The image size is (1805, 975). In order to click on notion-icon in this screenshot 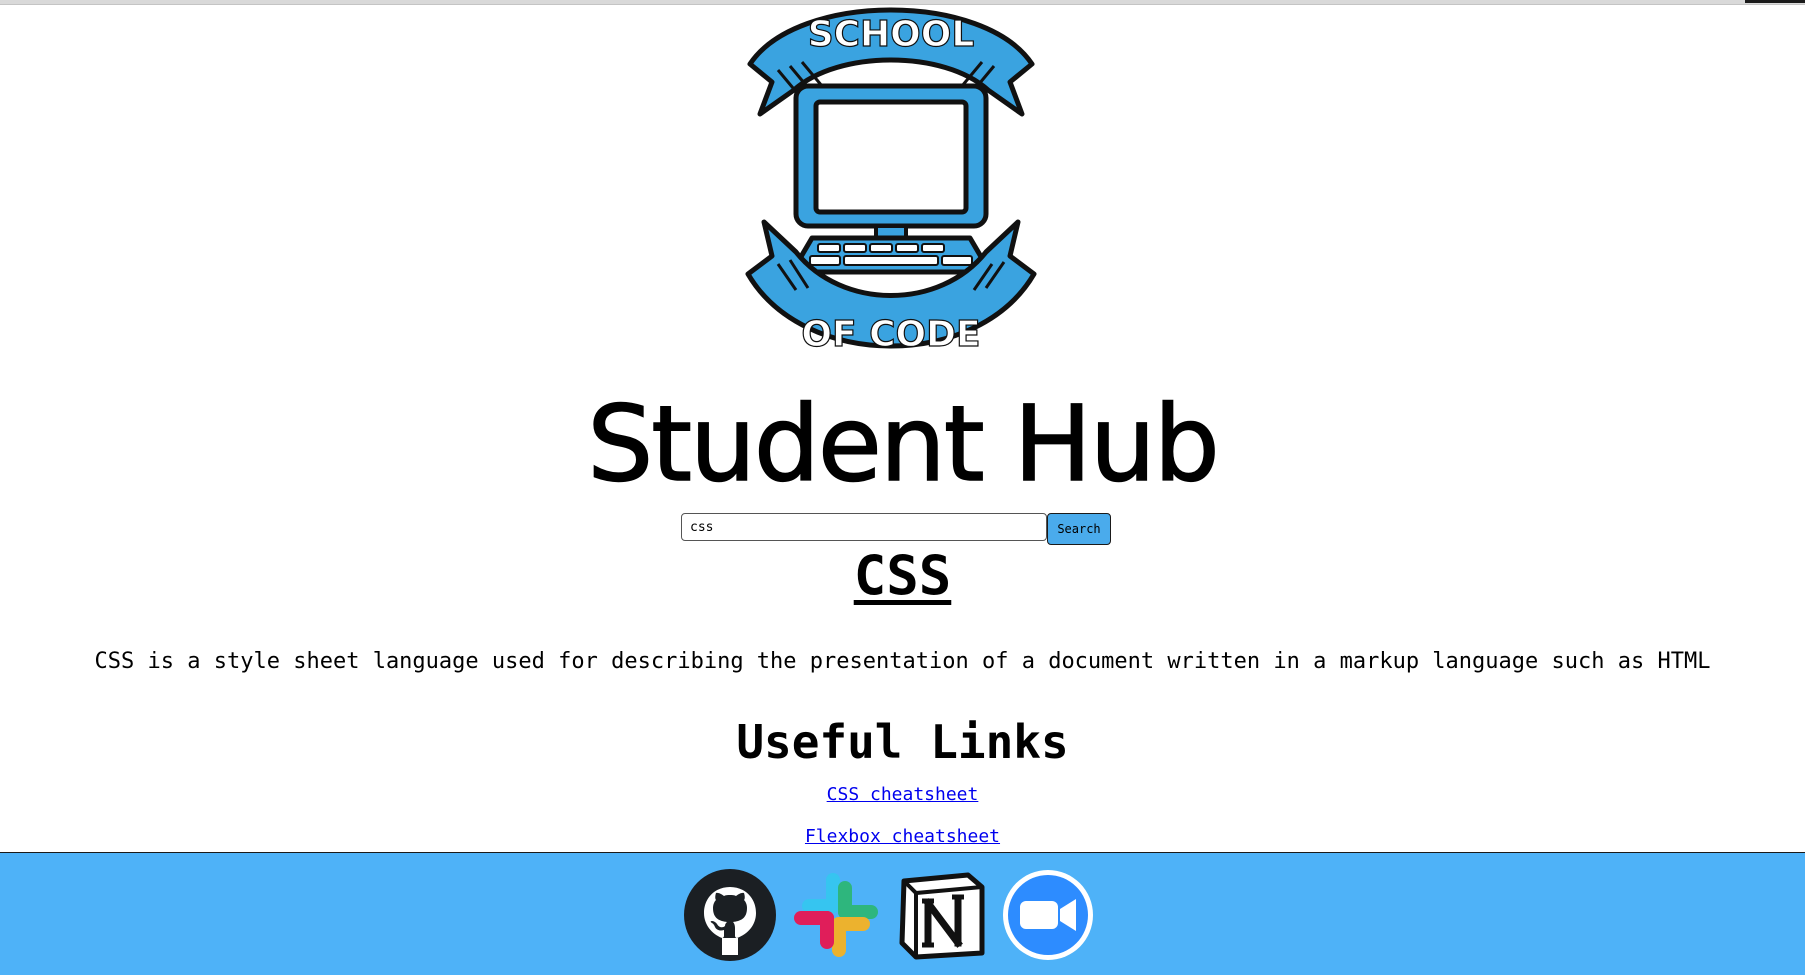, I will do `click(942, 915)`.